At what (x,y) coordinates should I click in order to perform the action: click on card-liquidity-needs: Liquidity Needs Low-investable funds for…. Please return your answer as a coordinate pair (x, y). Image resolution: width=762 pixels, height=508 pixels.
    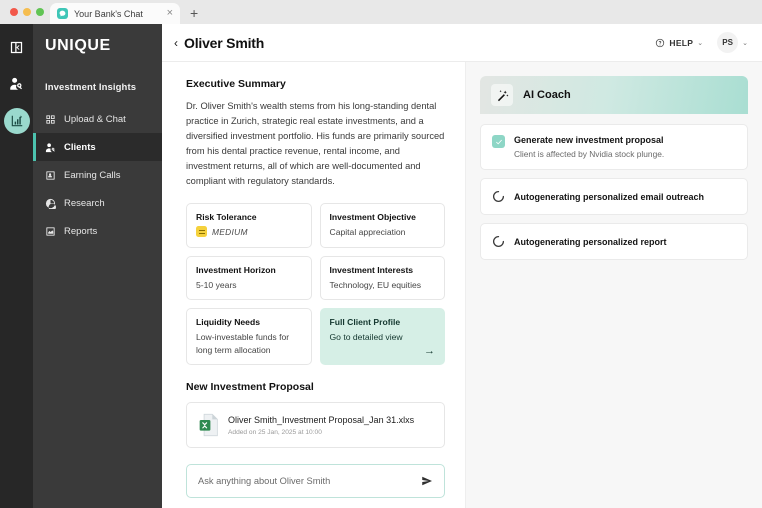
    Looking at the image, I should click on (249, 337).